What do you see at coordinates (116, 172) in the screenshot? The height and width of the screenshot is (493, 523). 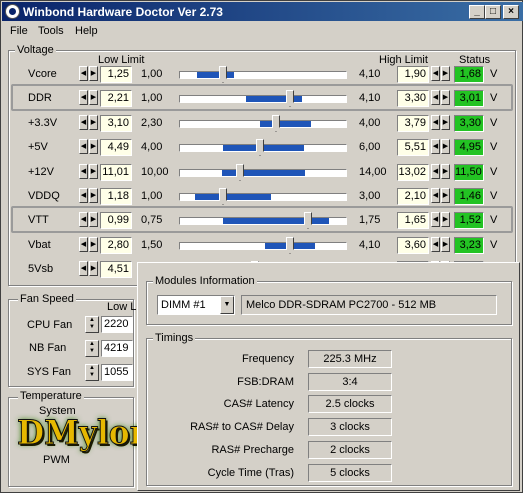 I see `low-limit-field: 11,01` at bounding box center [116, 172].